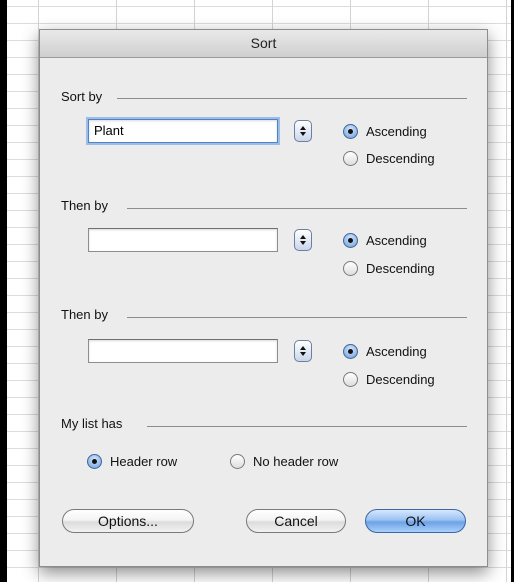  Describe the element at coordinates (84, 314) in the screenshot. I see `then-by-label-2: Then by` at that location.